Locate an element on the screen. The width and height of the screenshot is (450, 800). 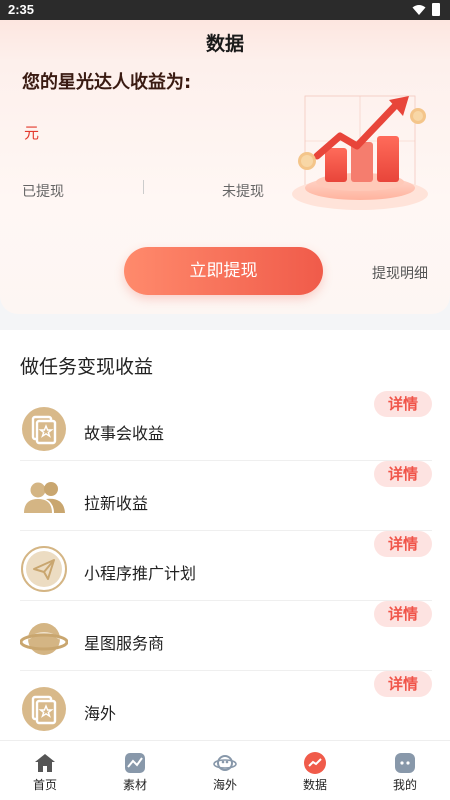
earnings-unit: 元 is located at coordinates (32, 133).